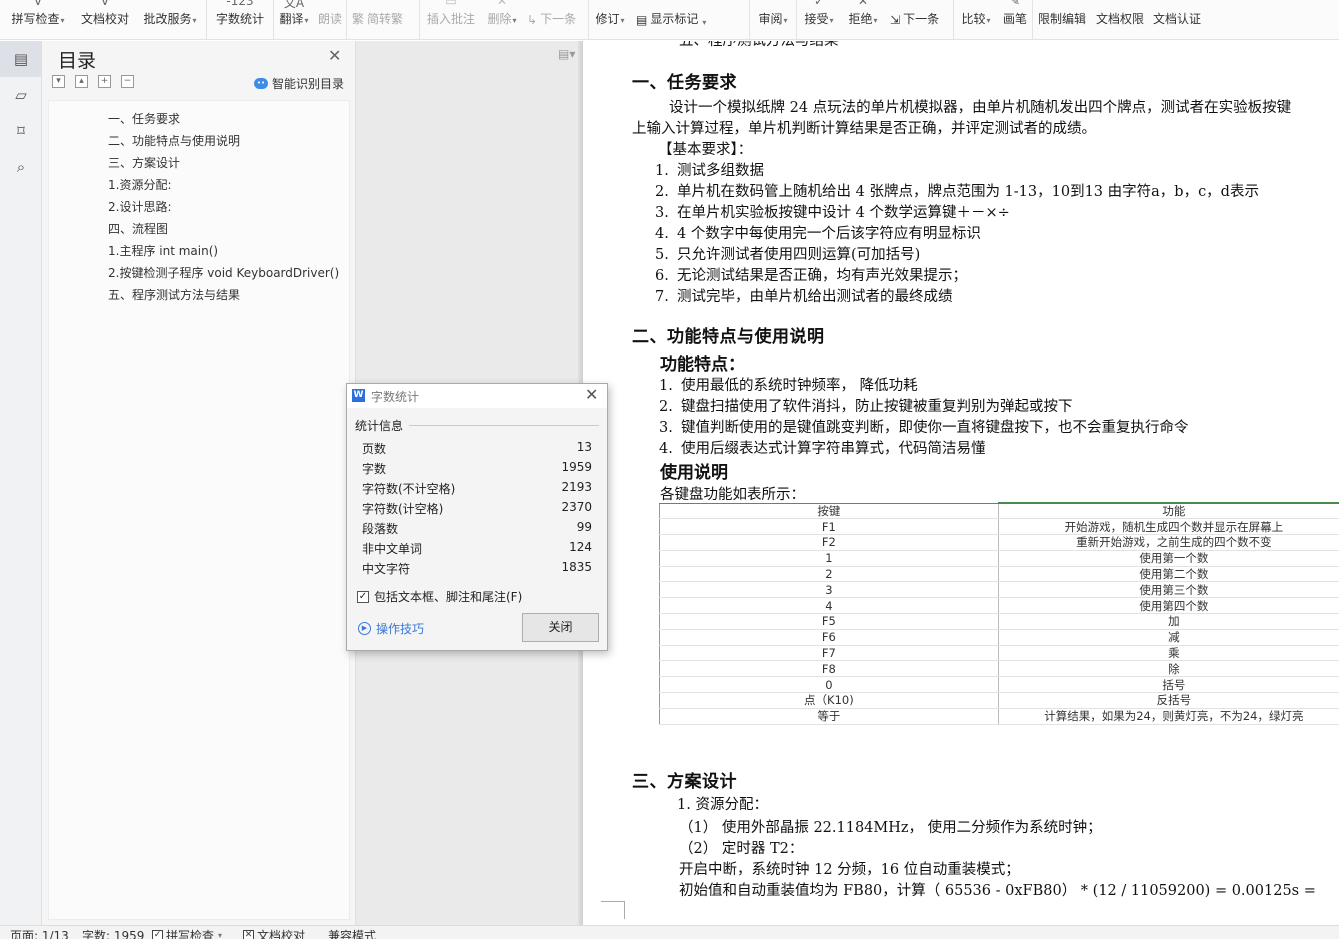  I want to click on stat-row: 页数 13, so click(477, 448).